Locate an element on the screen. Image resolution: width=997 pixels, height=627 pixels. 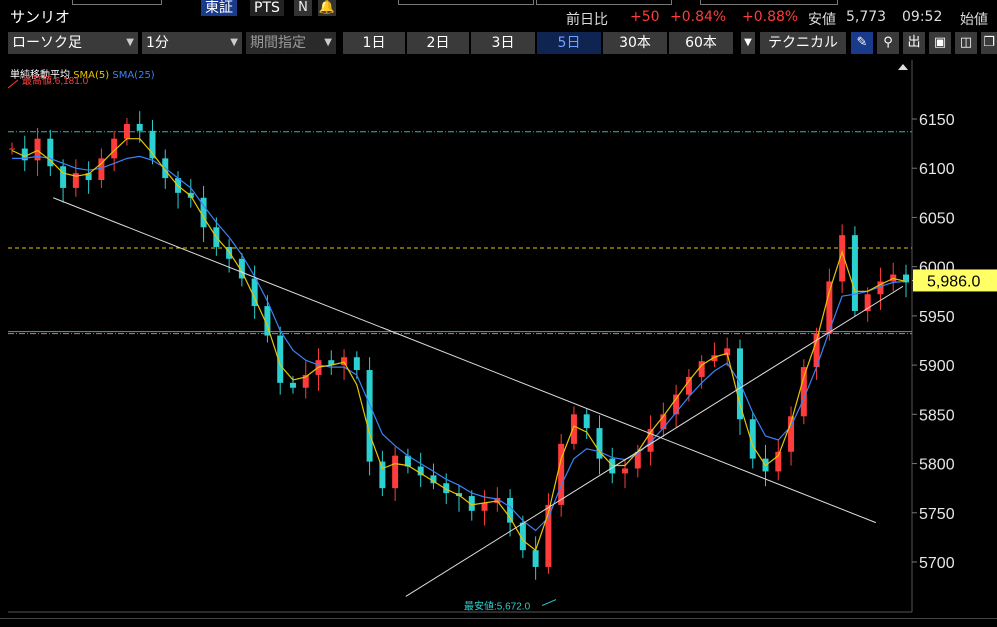
technical-button: テクニカル is located at coordinates (803, 43).